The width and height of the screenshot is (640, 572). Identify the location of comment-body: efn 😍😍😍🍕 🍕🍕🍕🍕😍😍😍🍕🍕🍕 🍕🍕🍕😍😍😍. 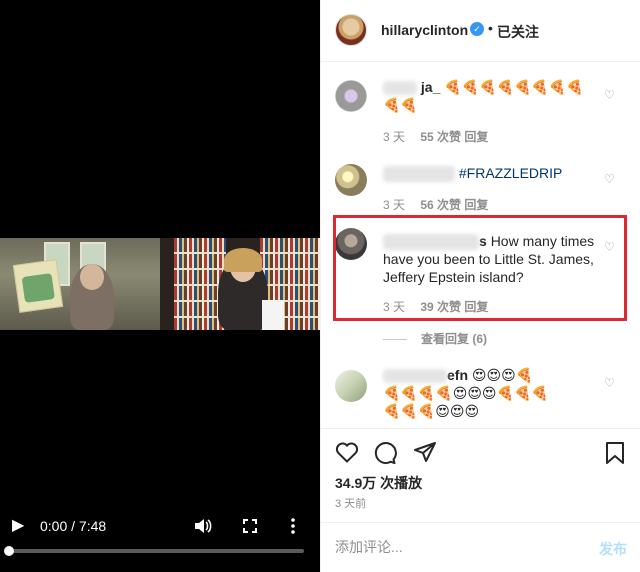
(491, 393).